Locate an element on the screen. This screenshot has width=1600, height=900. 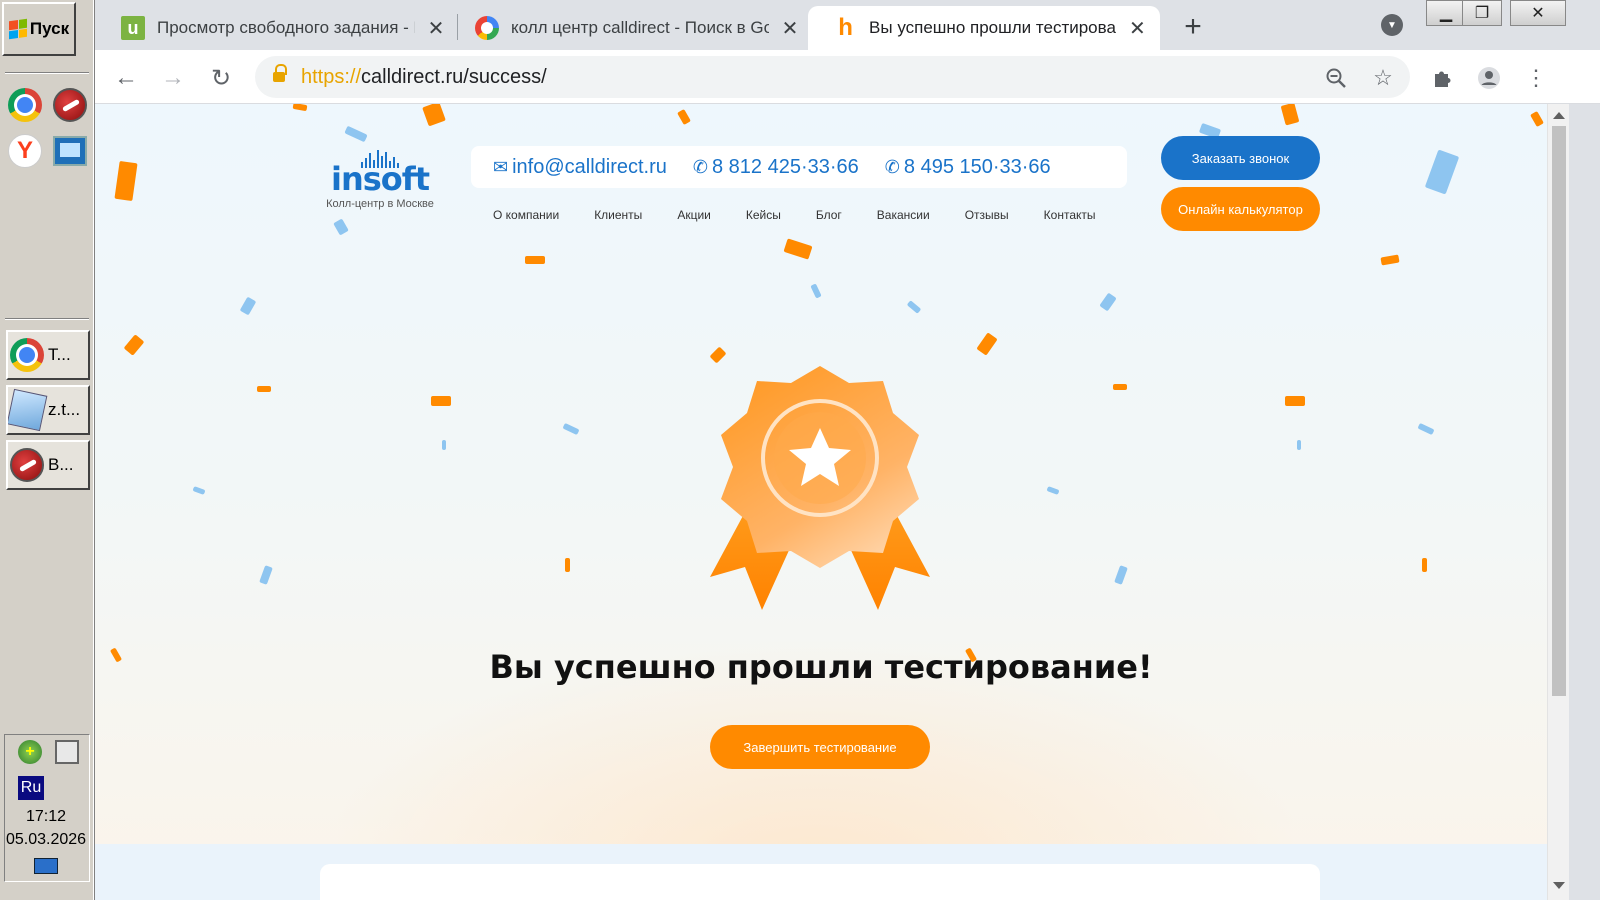
nav-item-promotions: Акции is located at coordinates (694, 215).